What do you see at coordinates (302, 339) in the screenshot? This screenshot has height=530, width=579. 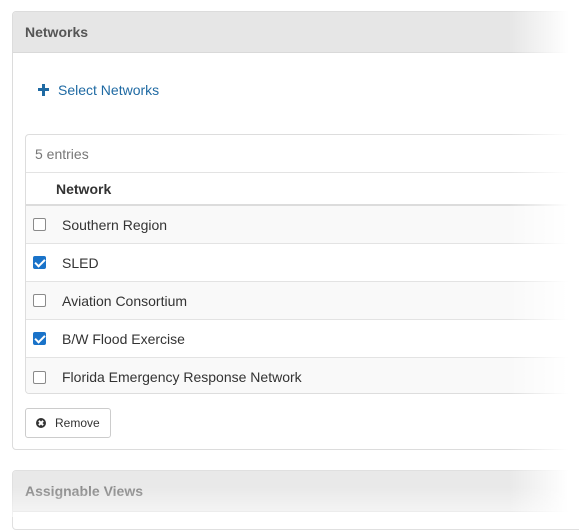 I see `table-row: B/W Flood Exercise` at bounding box center [302, 339].